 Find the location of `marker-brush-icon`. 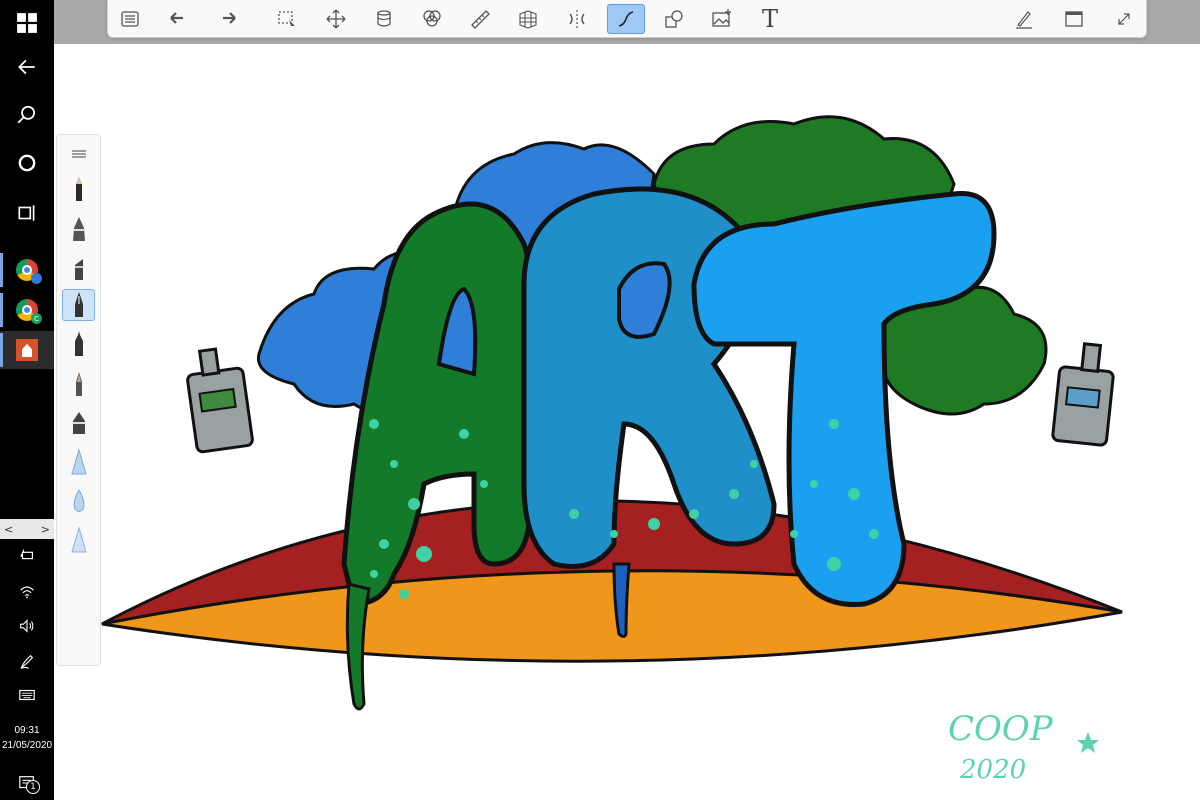

marker-brush-icon is located at coordinates (78, 269).